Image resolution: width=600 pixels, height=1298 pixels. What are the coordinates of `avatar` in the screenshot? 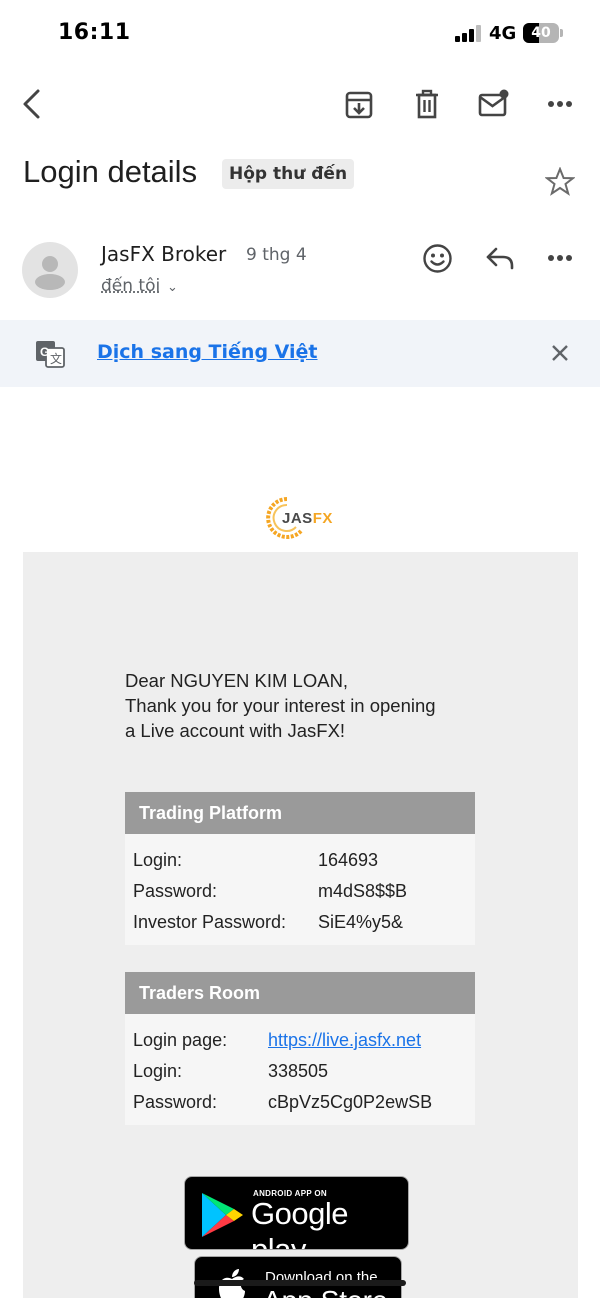 It's located at (50, 270).